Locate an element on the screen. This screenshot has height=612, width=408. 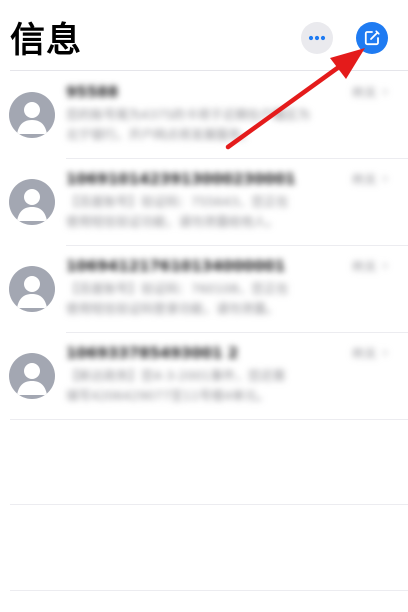
message-preview-line: 使用短信验证功能，请勿泄露给他人。 is located at coordinates (172, 221).